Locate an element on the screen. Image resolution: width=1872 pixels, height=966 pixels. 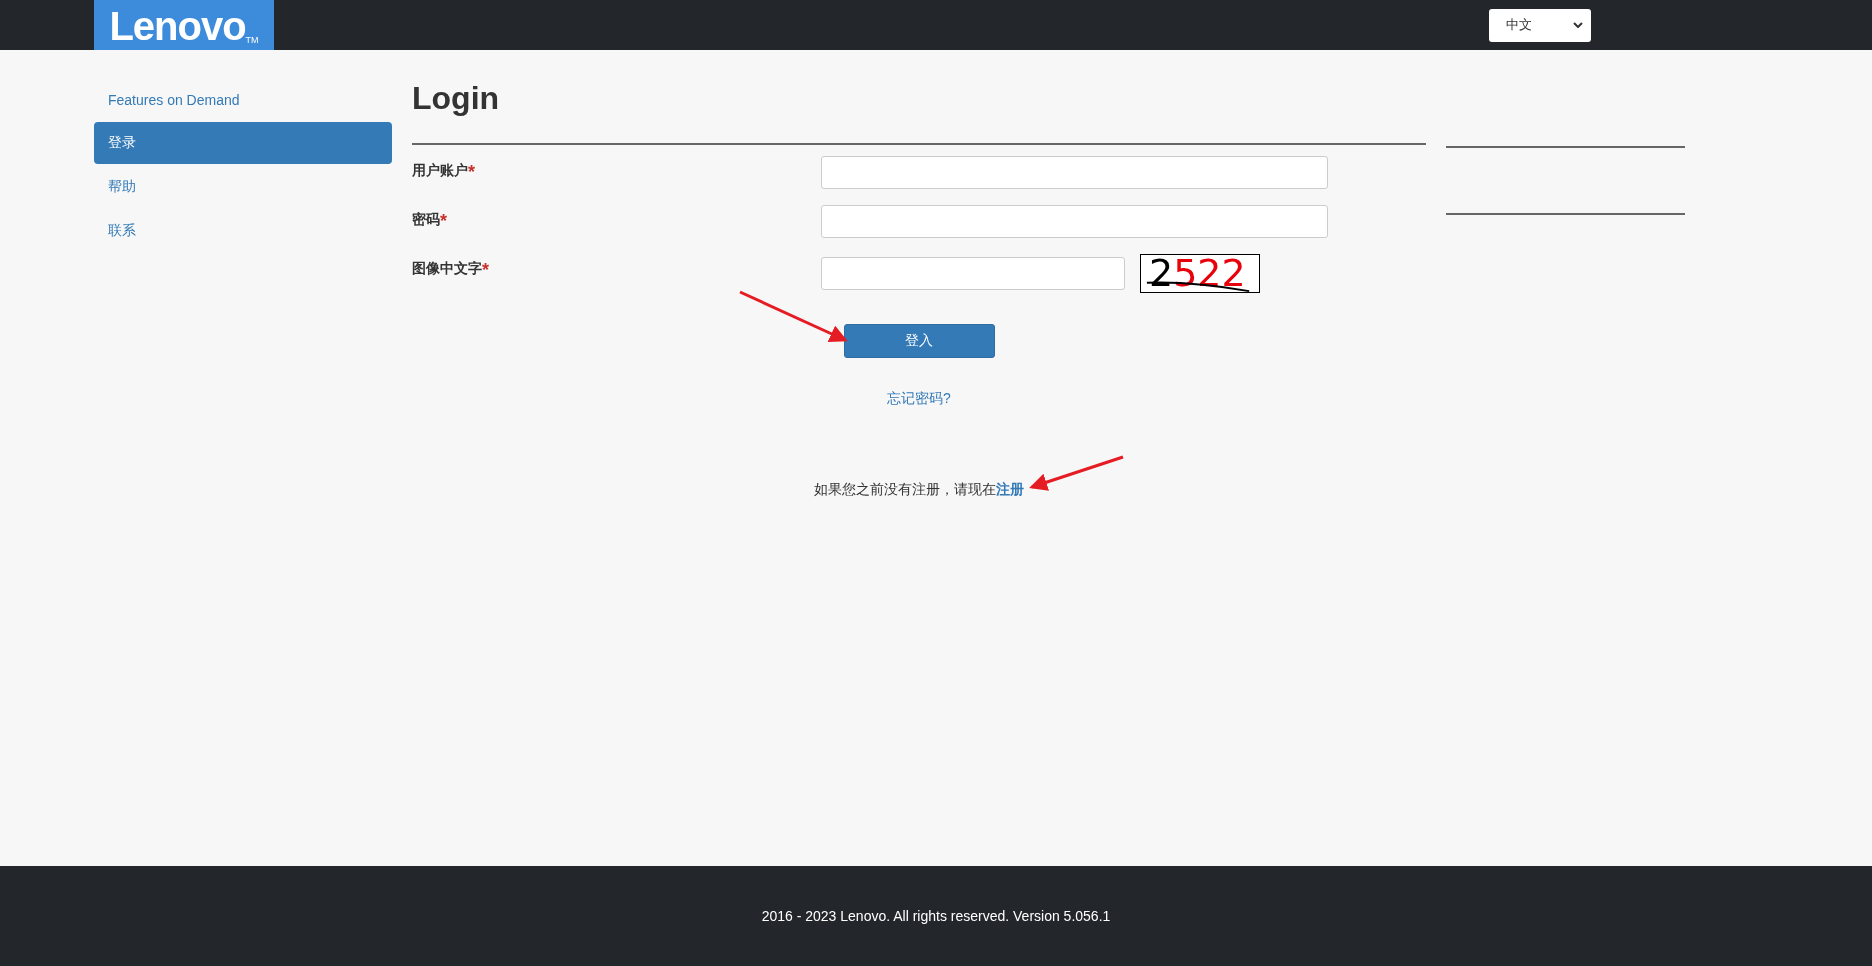
register-prompt: 如果您之前没有注册，请现在 is located at coordinates (905, 490).